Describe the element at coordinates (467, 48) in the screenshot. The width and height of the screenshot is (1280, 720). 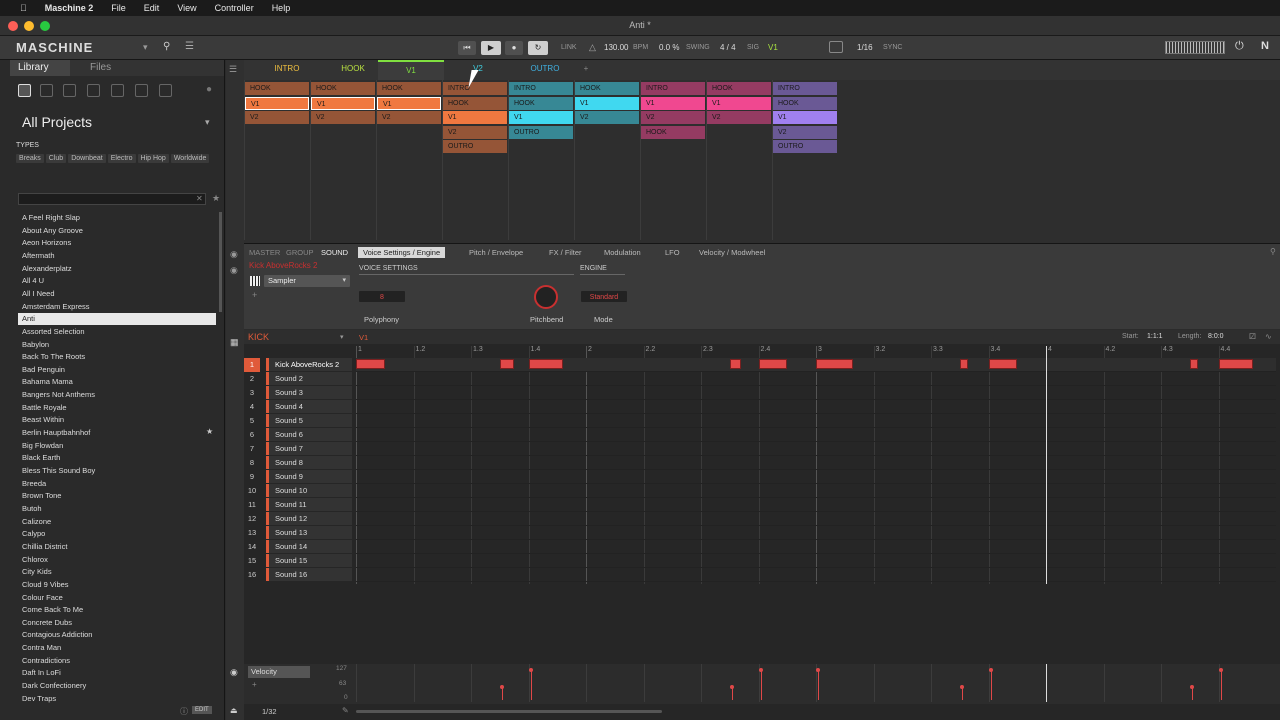
I see `rewind-button: ⏮` at that location.